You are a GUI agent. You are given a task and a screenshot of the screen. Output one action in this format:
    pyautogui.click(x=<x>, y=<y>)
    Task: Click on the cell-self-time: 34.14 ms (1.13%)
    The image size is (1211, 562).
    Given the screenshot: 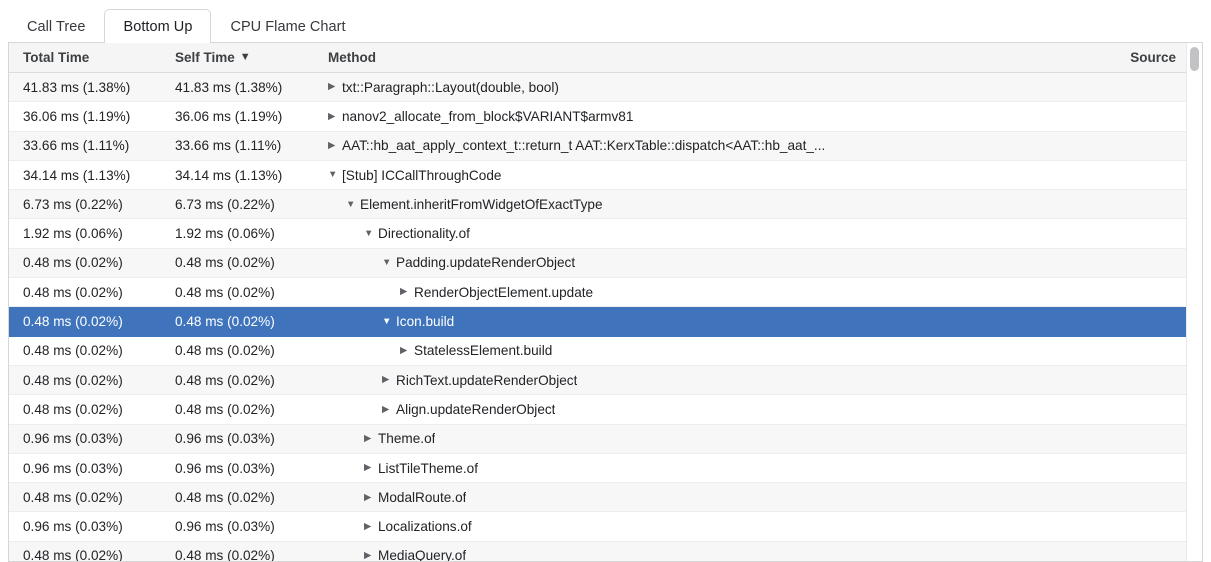 What is the action you would take?
    pyautogui.click(x=229, y=175)
    